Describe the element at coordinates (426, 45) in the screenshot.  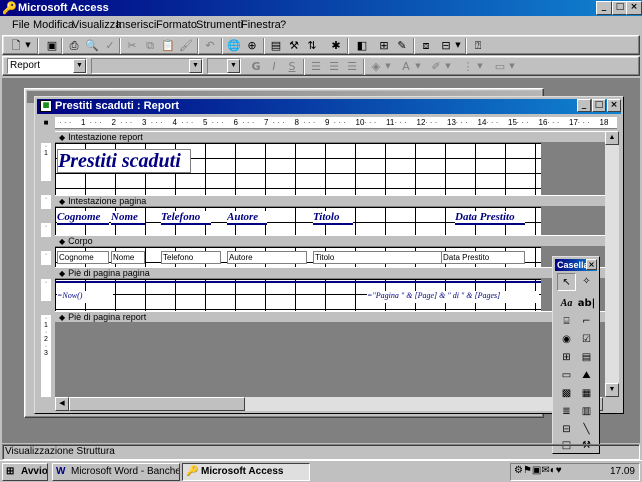
I see `database-window-icon: ⧈` at that location.